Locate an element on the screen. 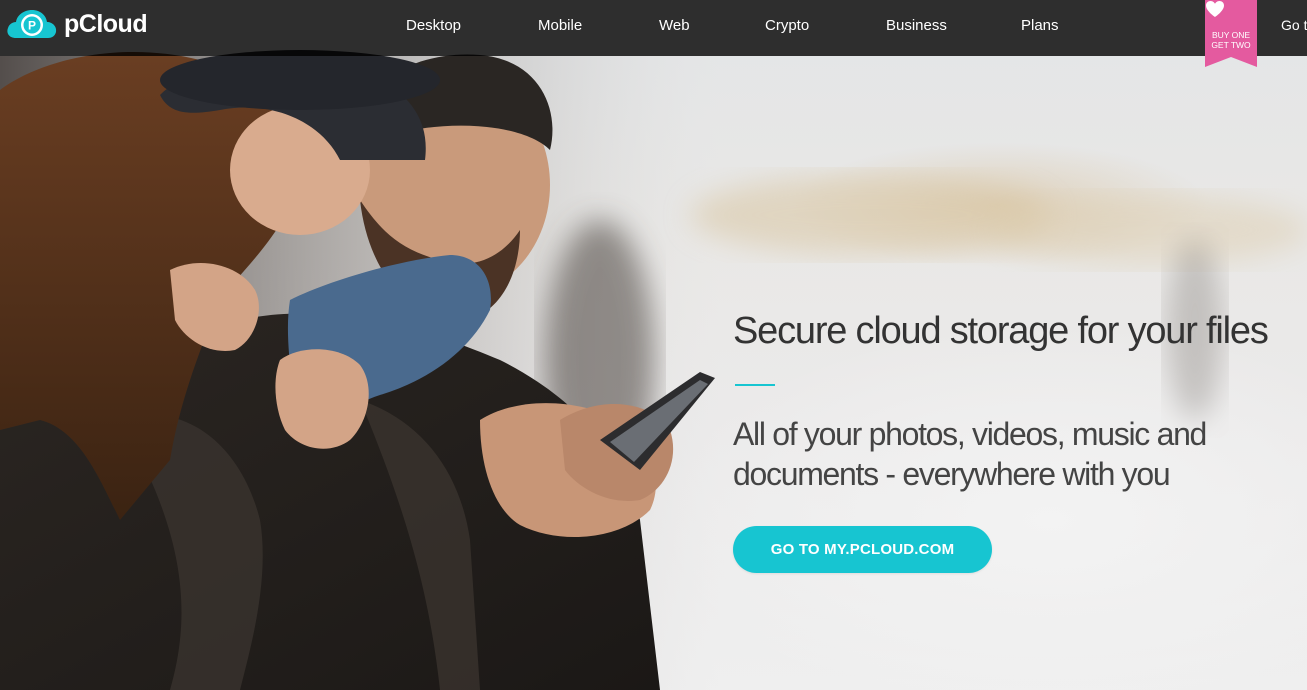  hero-headline: Secure cloud storage for your files is located at coordinates (1001, 331).